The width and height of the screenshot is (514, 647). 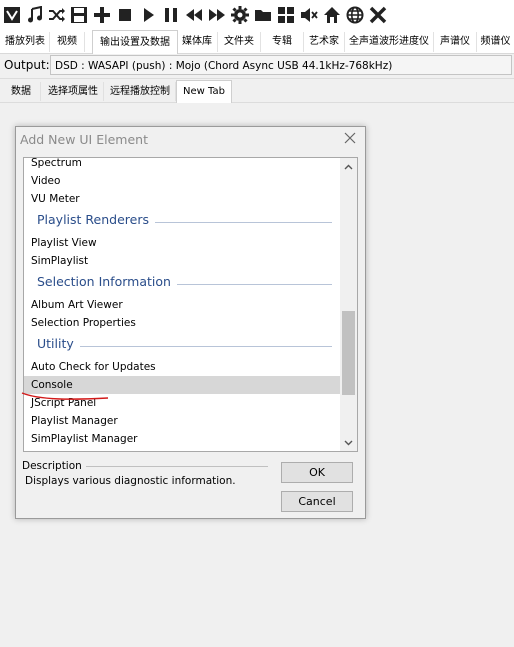 What do you see at coordinates (194, 15) in the screenshot?
I see `previous-icon` at bounding box center [194, 15].